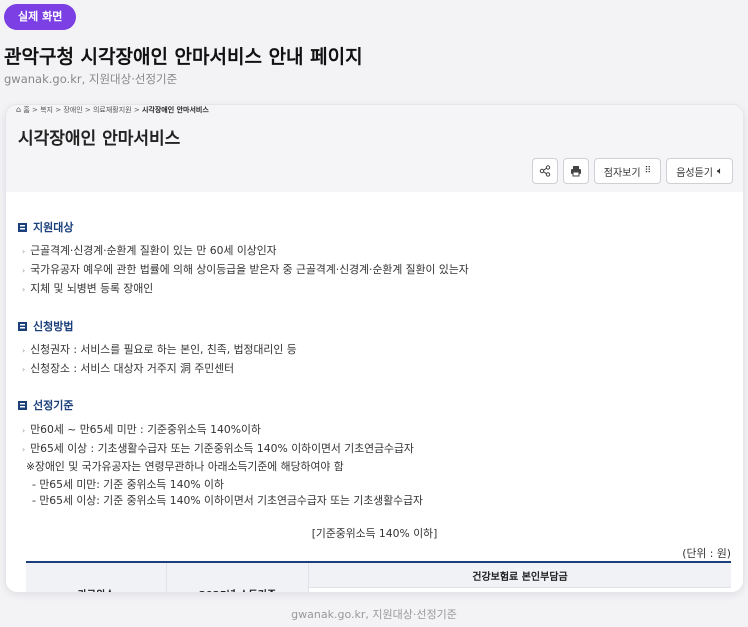 Image resolution: width=748 pixels, height=627 pixels. What do you see at coordinates (18, 109) in the screenshot?
I see `home-icon: ⌂` at bounding box center [18, 109].